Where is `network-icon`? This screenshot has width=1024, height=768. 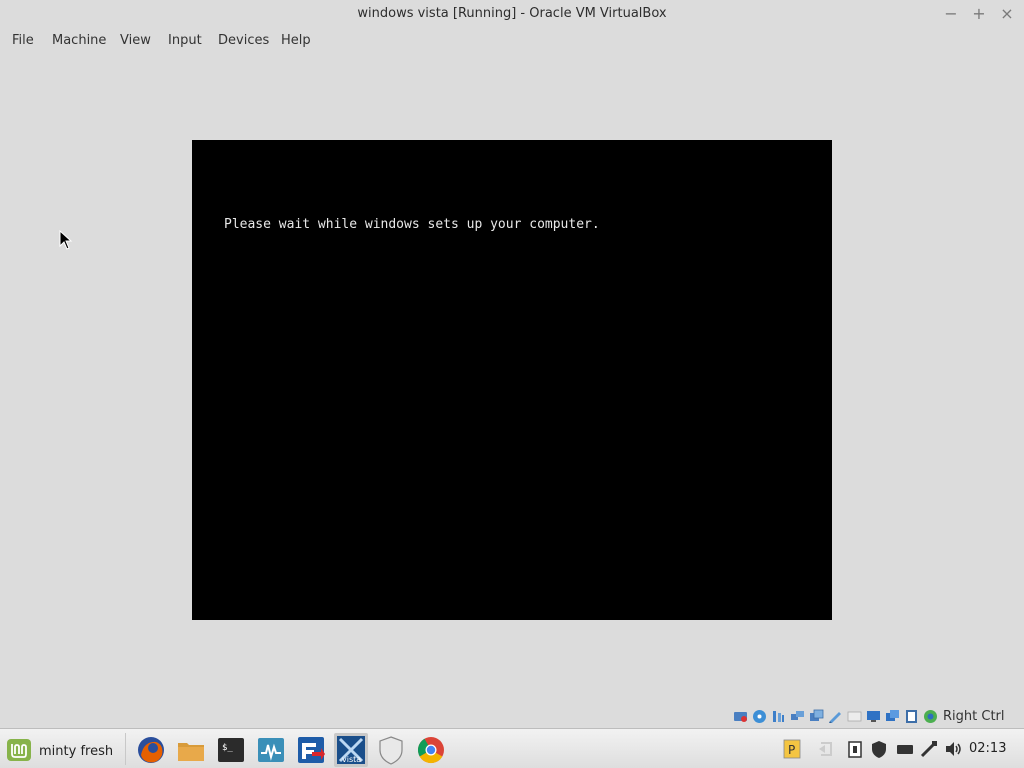
network-icon is located at coordinates (797, 716).